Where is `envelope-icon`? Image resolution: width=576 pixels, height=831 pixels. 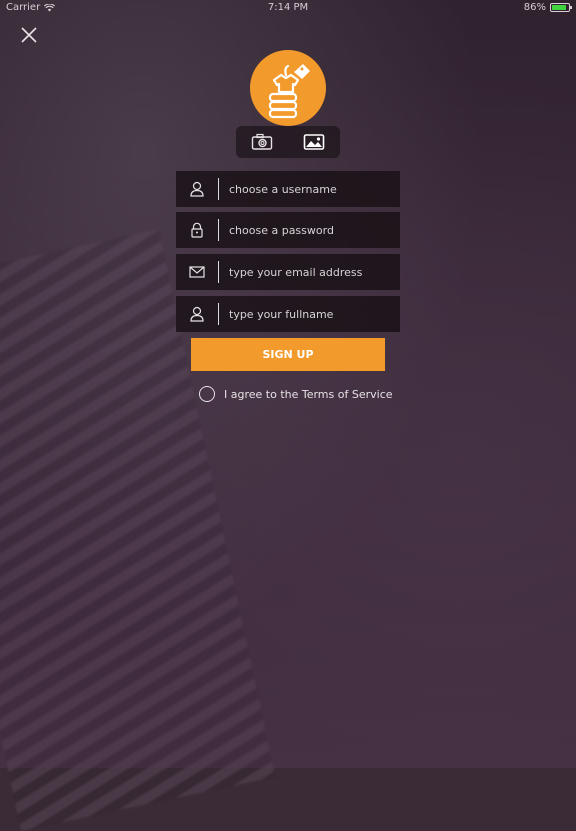 envelope-icon is located at coordinates (197, 272).